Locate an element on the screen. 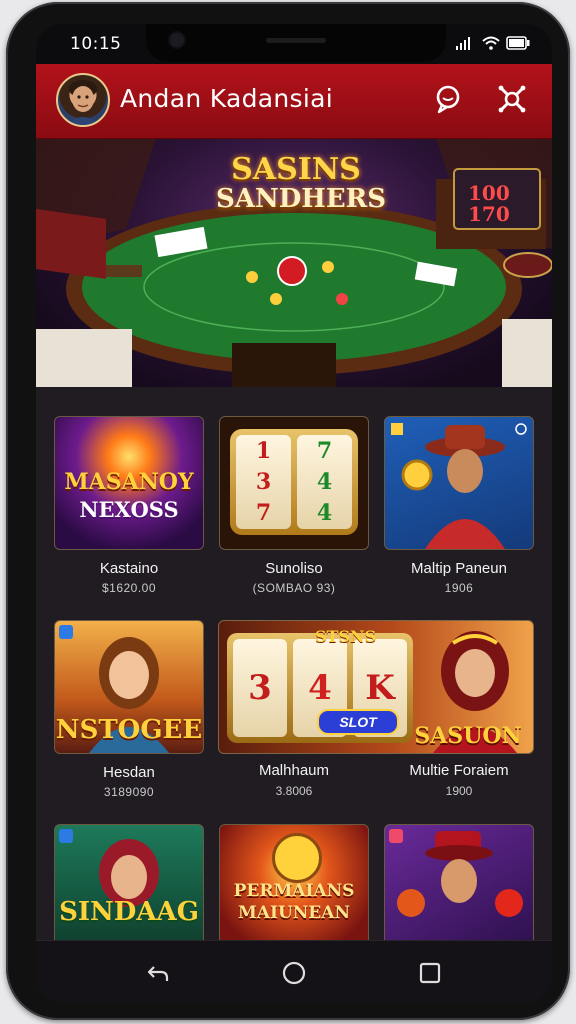  status-bar: 10:15 is located at coordinates (294, 44).